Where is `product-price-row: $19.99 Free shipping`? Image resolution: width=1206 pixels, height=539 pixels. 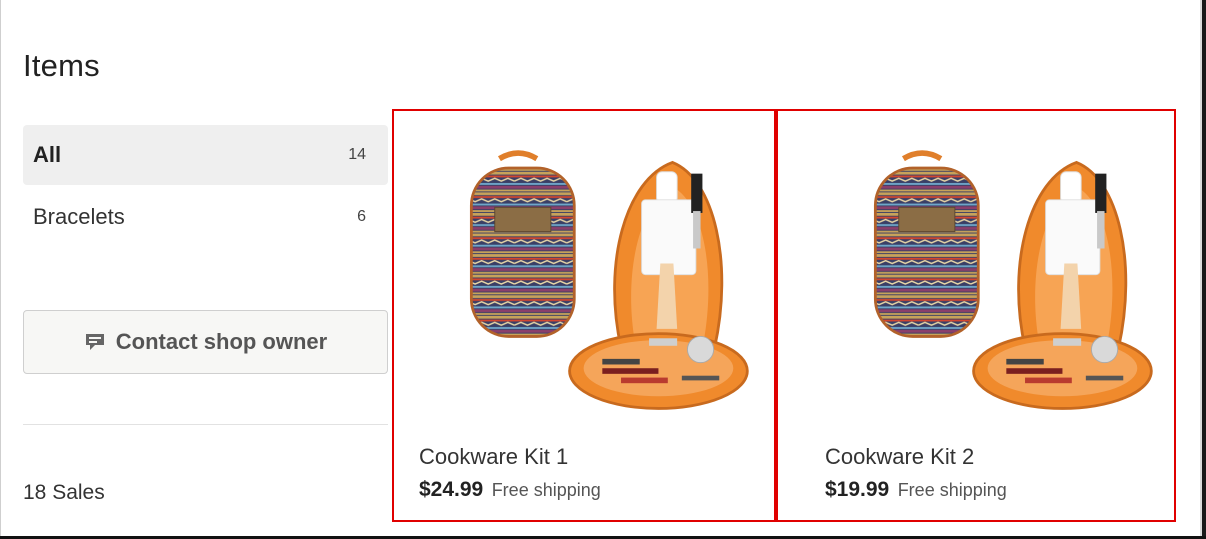 product-price-row: $19.99 Free shipping is located at coordinates (916, 490).